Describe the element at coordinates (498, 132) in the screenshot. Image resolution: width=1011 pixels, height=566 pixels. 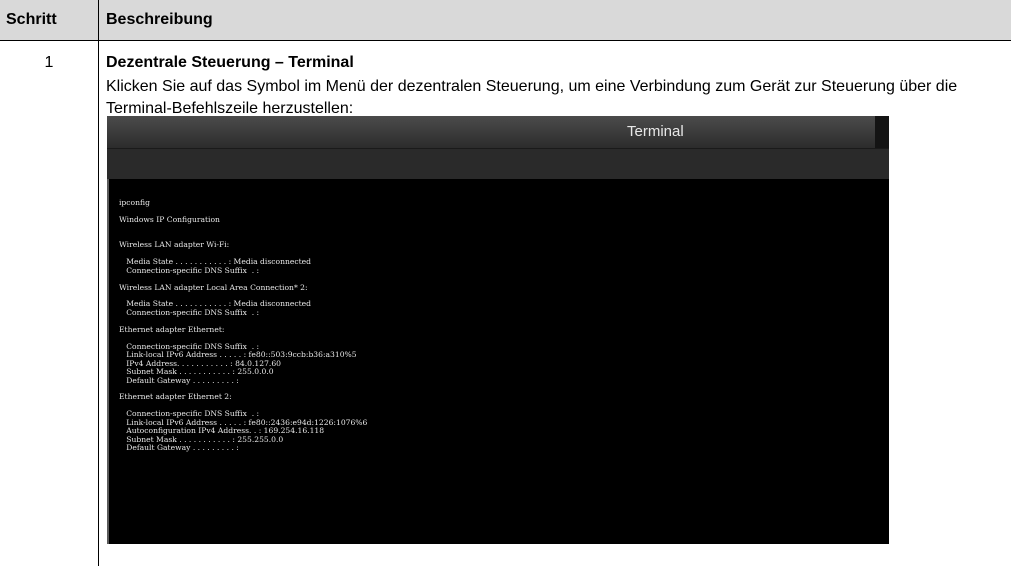
I see `terminal-title-bar: Terminal` at that location.